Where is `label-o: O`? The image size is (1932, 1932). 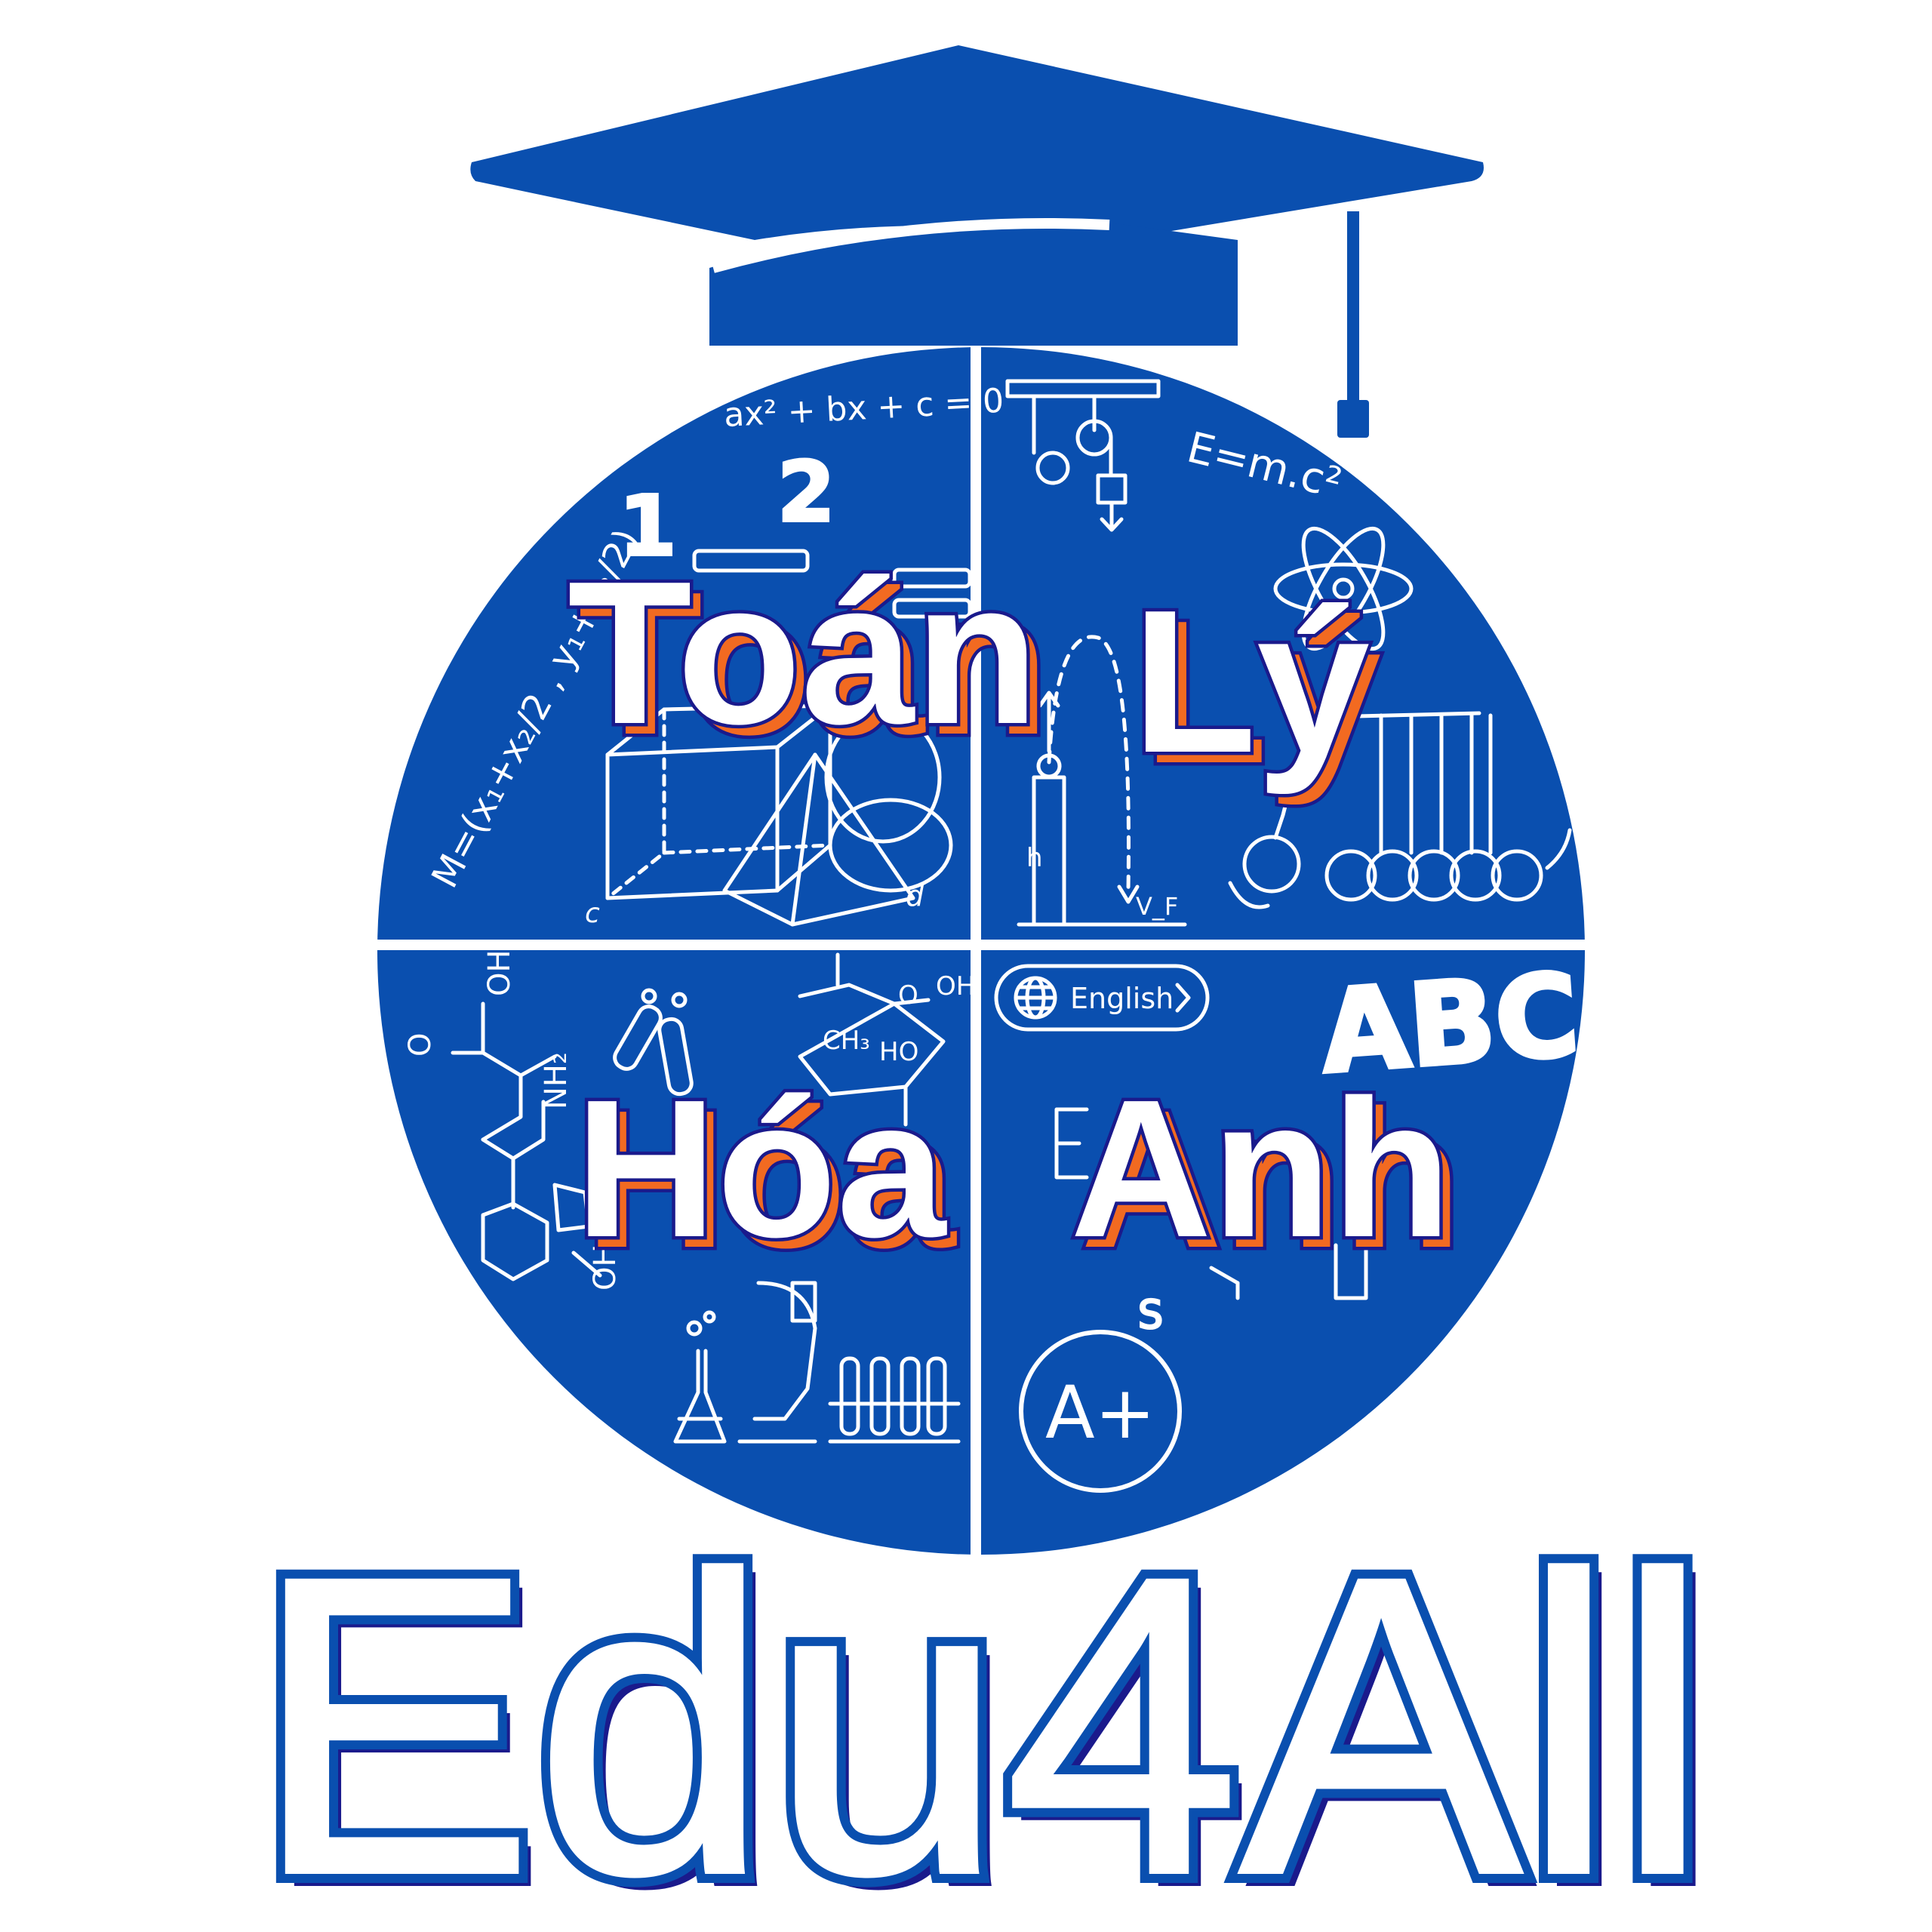
label-o: O is located at coordinates (420, 1045).